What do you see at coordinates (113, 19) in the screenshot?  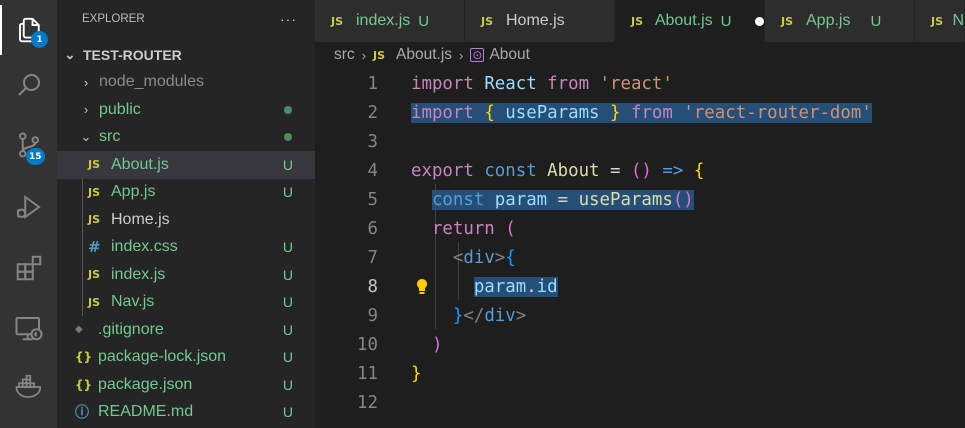 I see `explorer-title: EXPLORER` at bounding box center [113, 19].